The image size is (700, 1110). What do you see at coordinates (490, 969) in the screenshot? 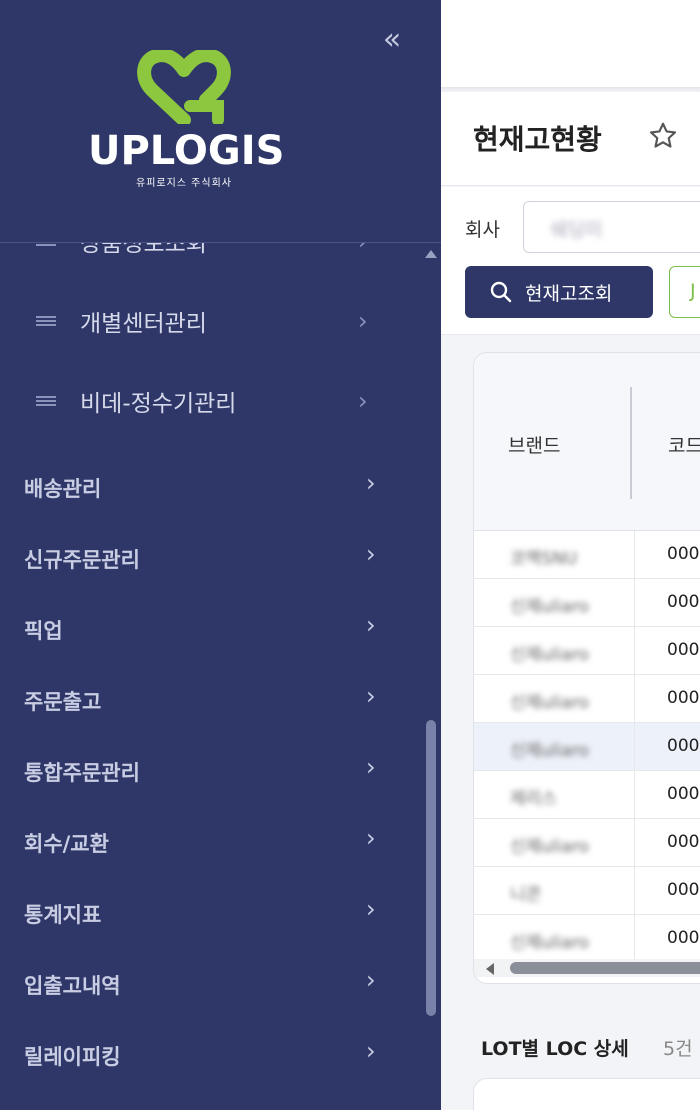
I see `scroll-left-arrow-icon` at bounding box center [490, 969].